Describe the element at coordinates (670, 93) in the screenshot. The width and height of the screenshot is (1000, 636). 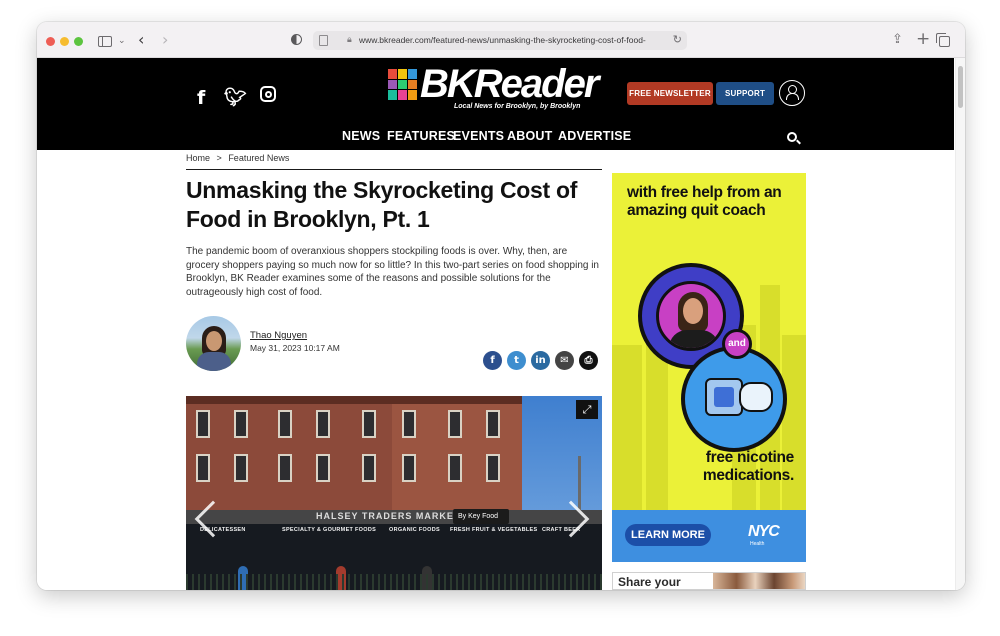
I see `free-newsletter-button: FREE NEWSLETTER` at that location.